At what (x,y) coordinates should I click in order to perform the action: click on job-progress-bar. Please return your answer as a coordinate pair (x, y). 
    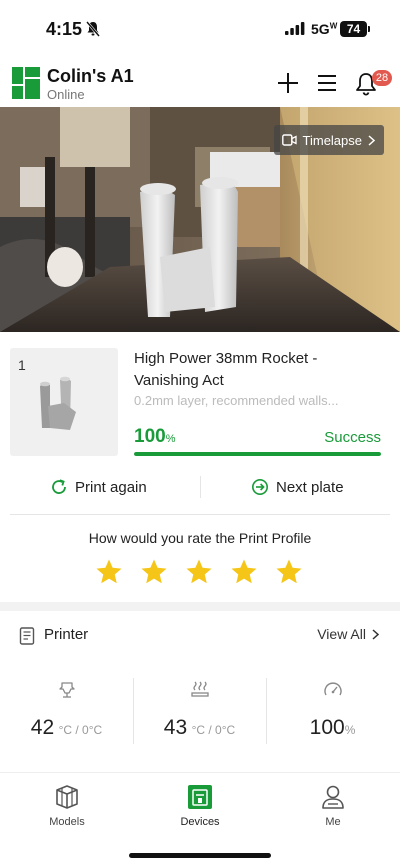
    Looking at the image, I should click on (257, 454).